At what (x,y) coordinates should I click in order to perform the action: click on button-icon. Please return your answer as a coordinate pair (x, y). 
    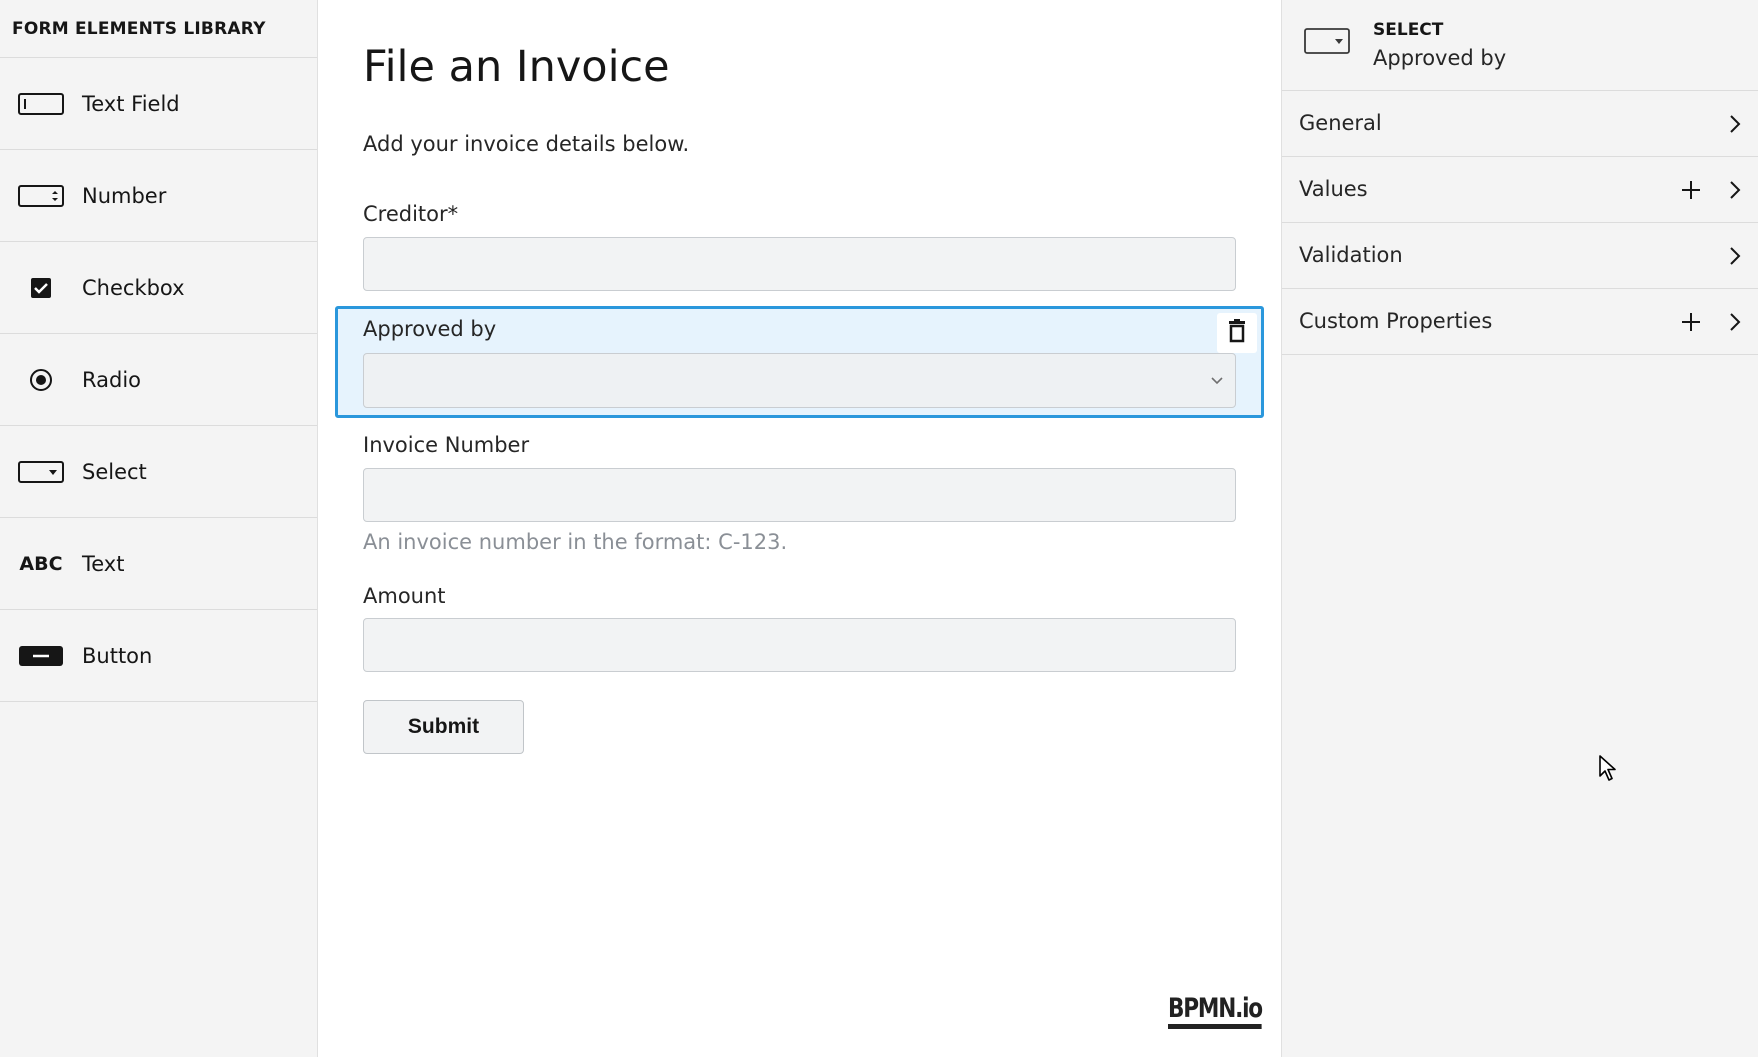
    Looking at the image, I should click on (41, 656).